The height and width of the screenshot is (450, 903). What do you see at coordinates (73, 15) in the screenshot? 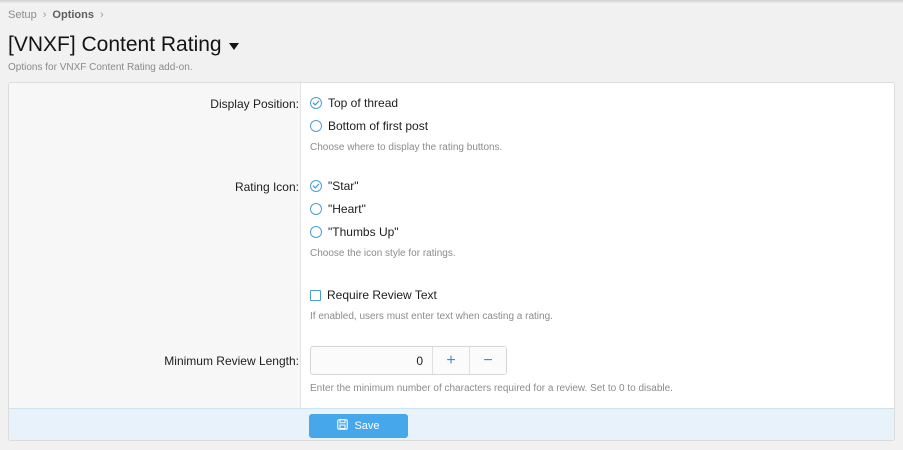
I see `breadcrumb-options: Options` at bounding box center [73, 15].